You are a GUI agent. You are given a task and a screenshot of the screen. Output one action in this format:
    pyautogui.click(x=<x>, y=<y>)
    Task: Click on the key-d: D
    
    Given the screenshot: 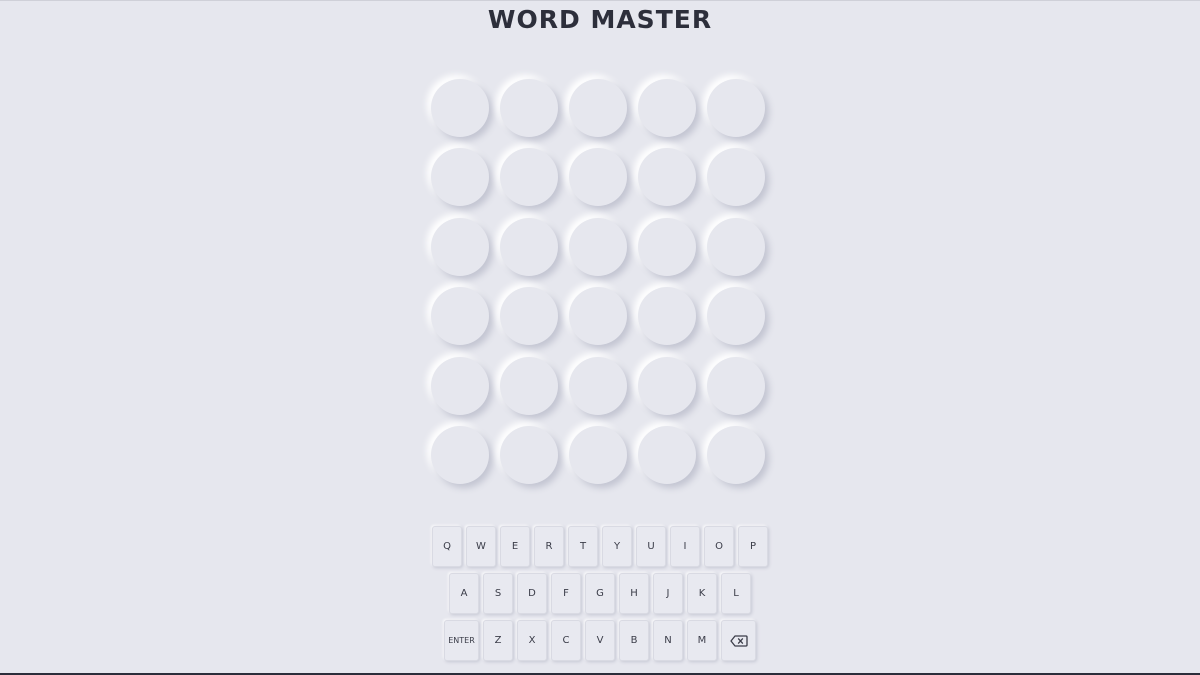 What is the action you would take?
    pyautogui.click(x=532, y=593)
    